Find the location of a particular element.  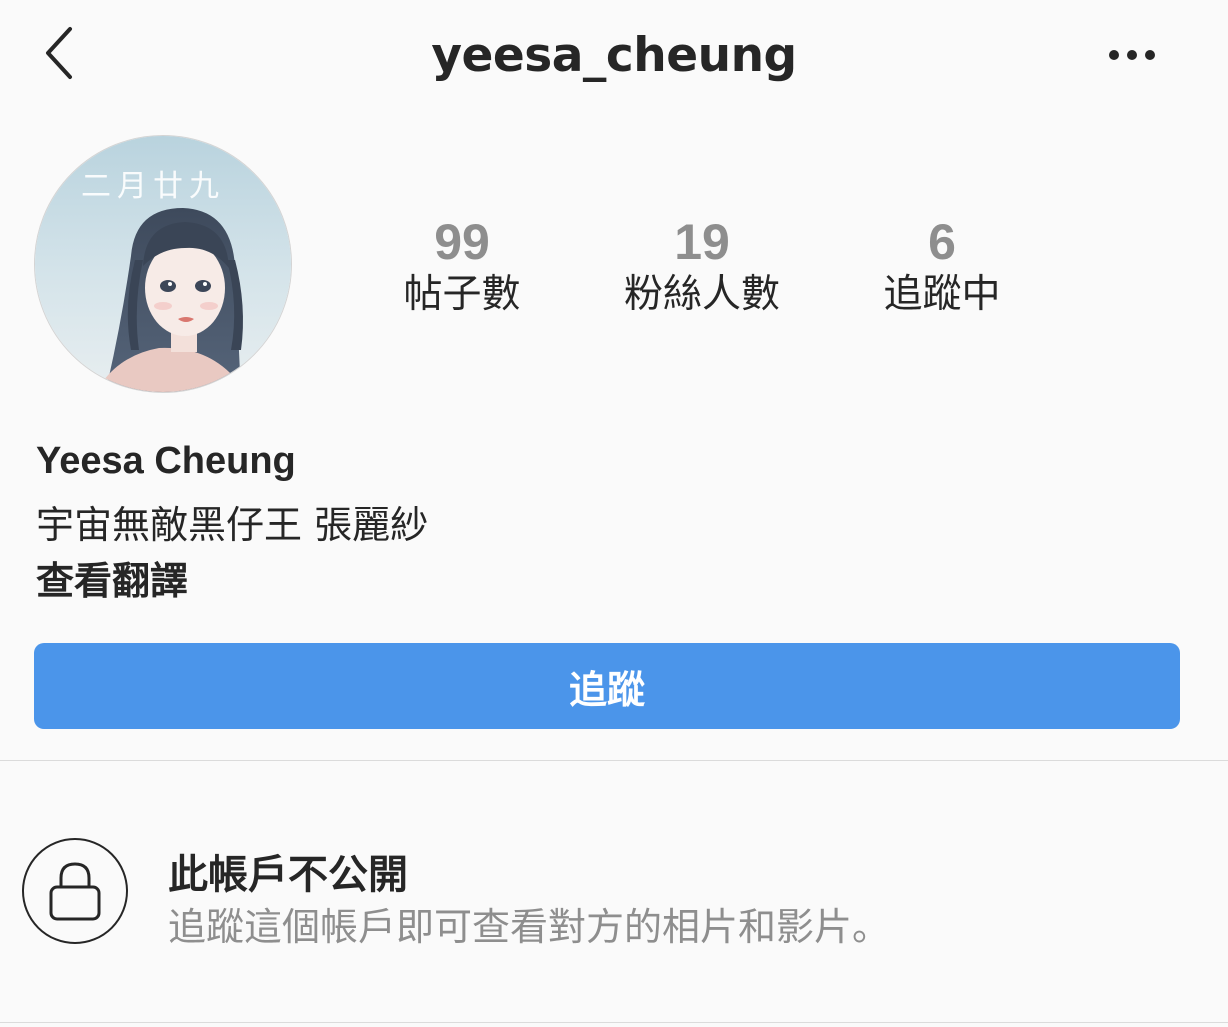

avatar: 二月廿九 is located at coordinates (163, 264).